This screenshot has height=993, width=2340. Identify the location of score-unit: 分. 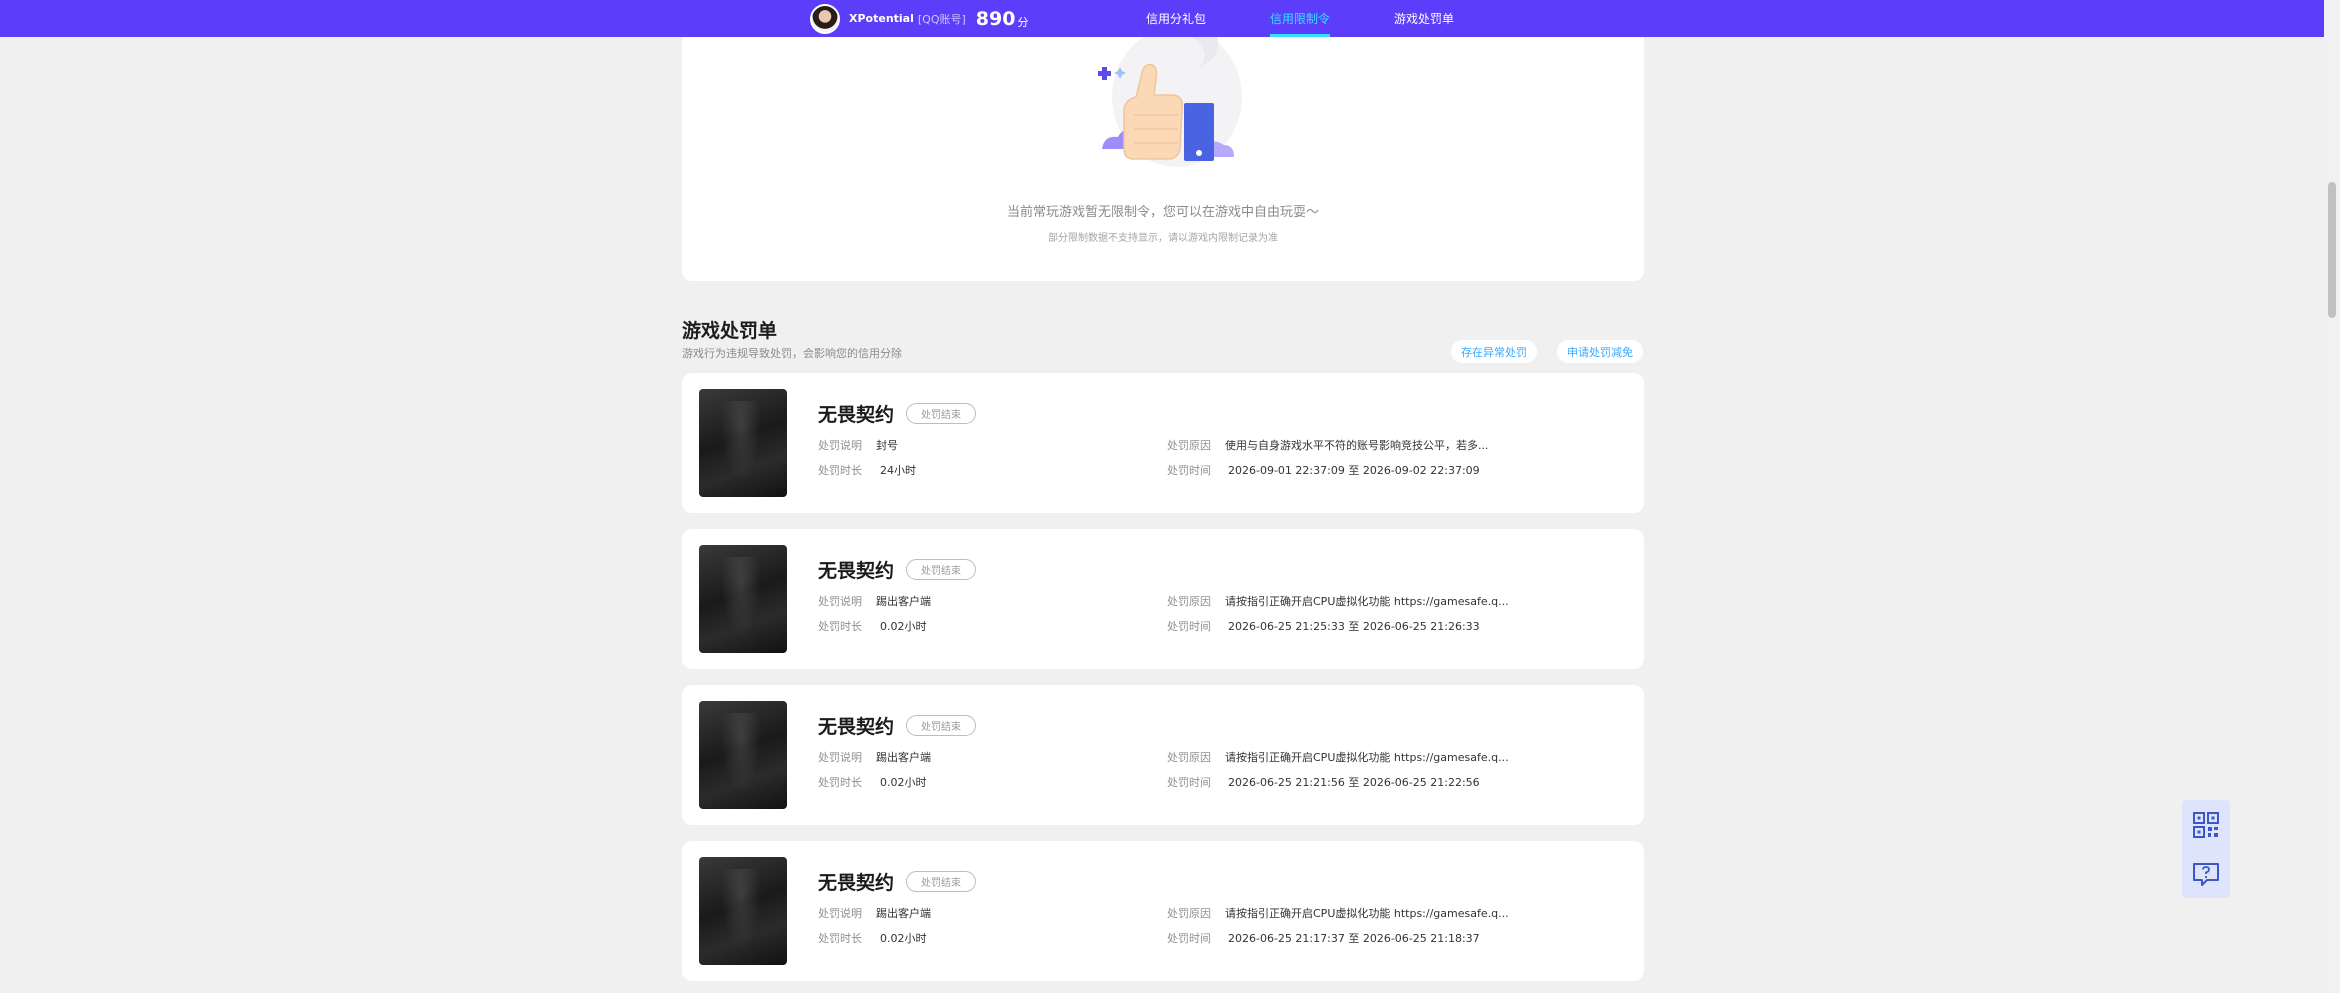
(1023, 22).